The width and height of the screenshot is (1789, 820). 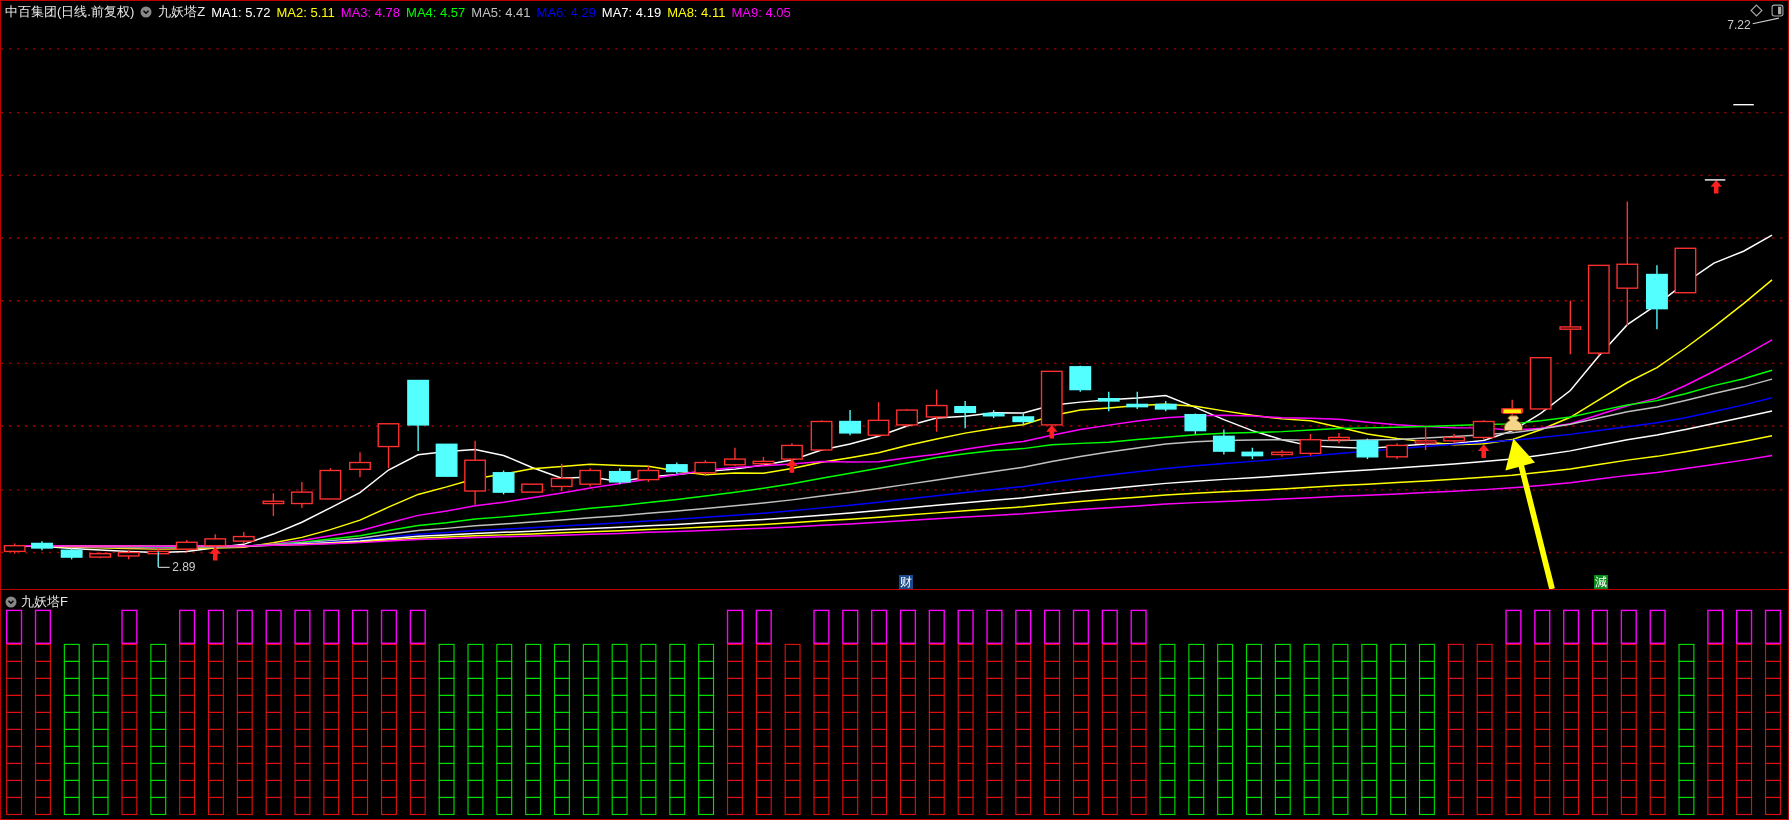 I want to click on legend-item: MA9: 4.05, so click(x=761, y=12).